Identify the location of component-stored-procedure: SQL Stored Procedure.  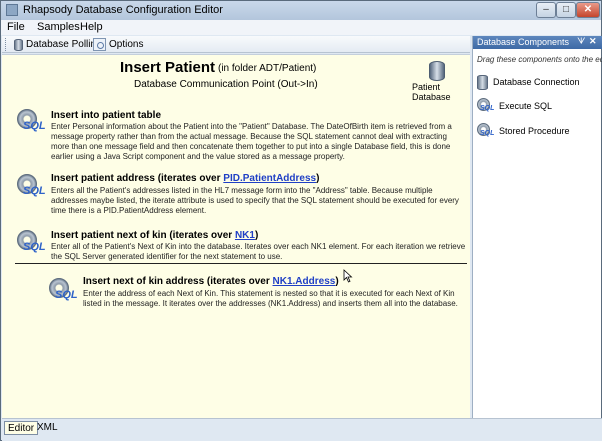
(523, 131).